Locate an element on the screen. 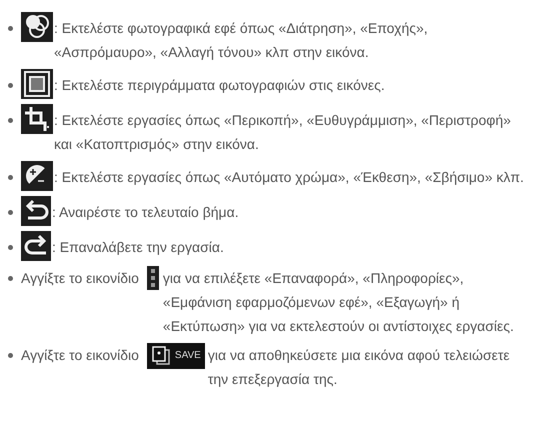  more-icon is located at coordinates (152, 278).